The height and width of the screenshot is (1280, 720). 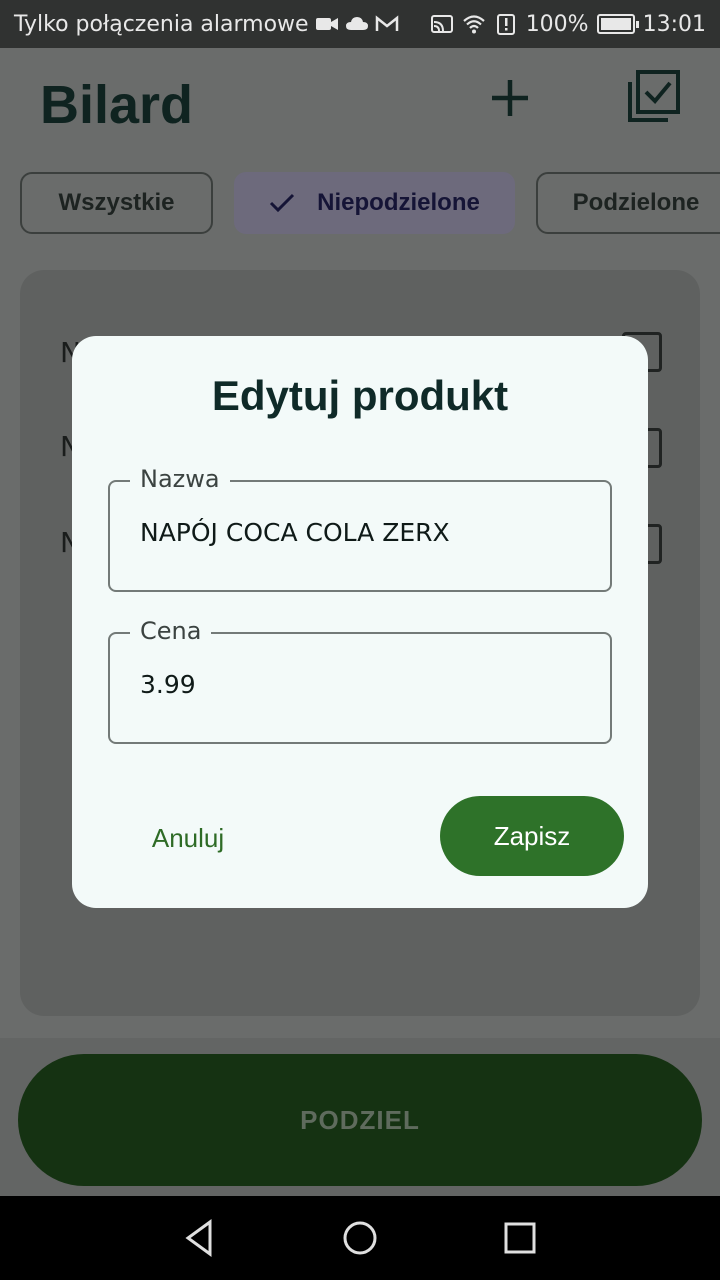 I want to click on filter-chip-label: Podzielone, so click(x=636, y=202).